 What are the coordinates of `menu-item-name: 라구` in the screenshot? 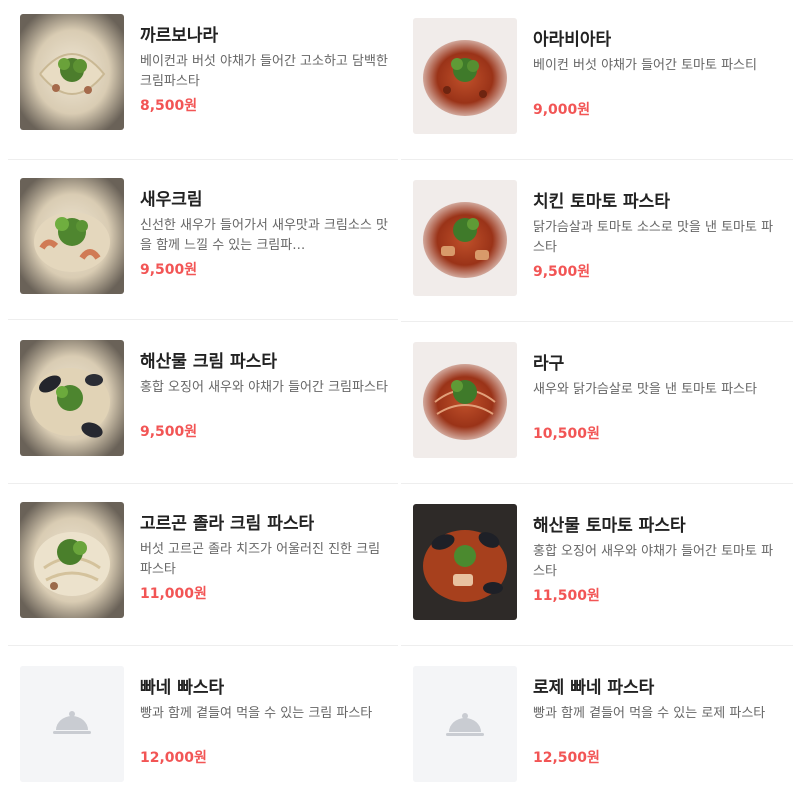 It's located at (549, 364).